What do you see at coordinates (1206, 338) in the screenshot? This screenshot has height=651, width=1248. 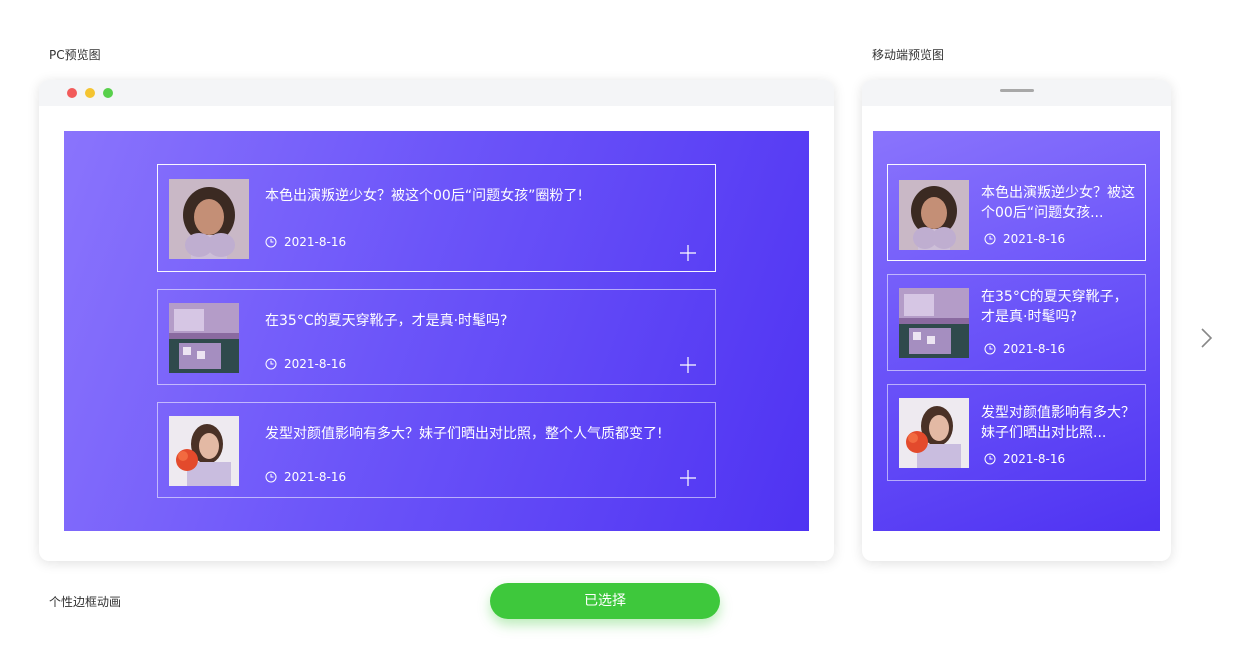 I see `chevron-right-icon` at bounding box center [1206, 338].